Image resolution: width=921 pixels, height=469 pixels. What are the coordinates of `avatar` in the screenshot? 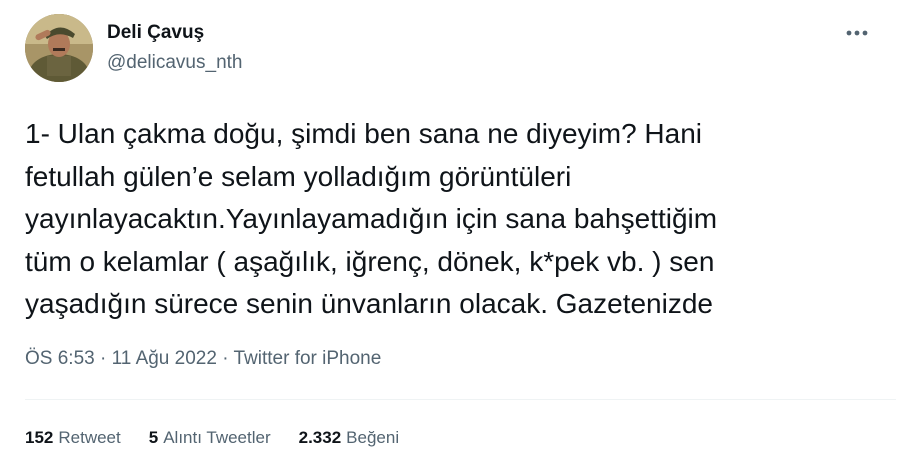 It's located at (59, 48).